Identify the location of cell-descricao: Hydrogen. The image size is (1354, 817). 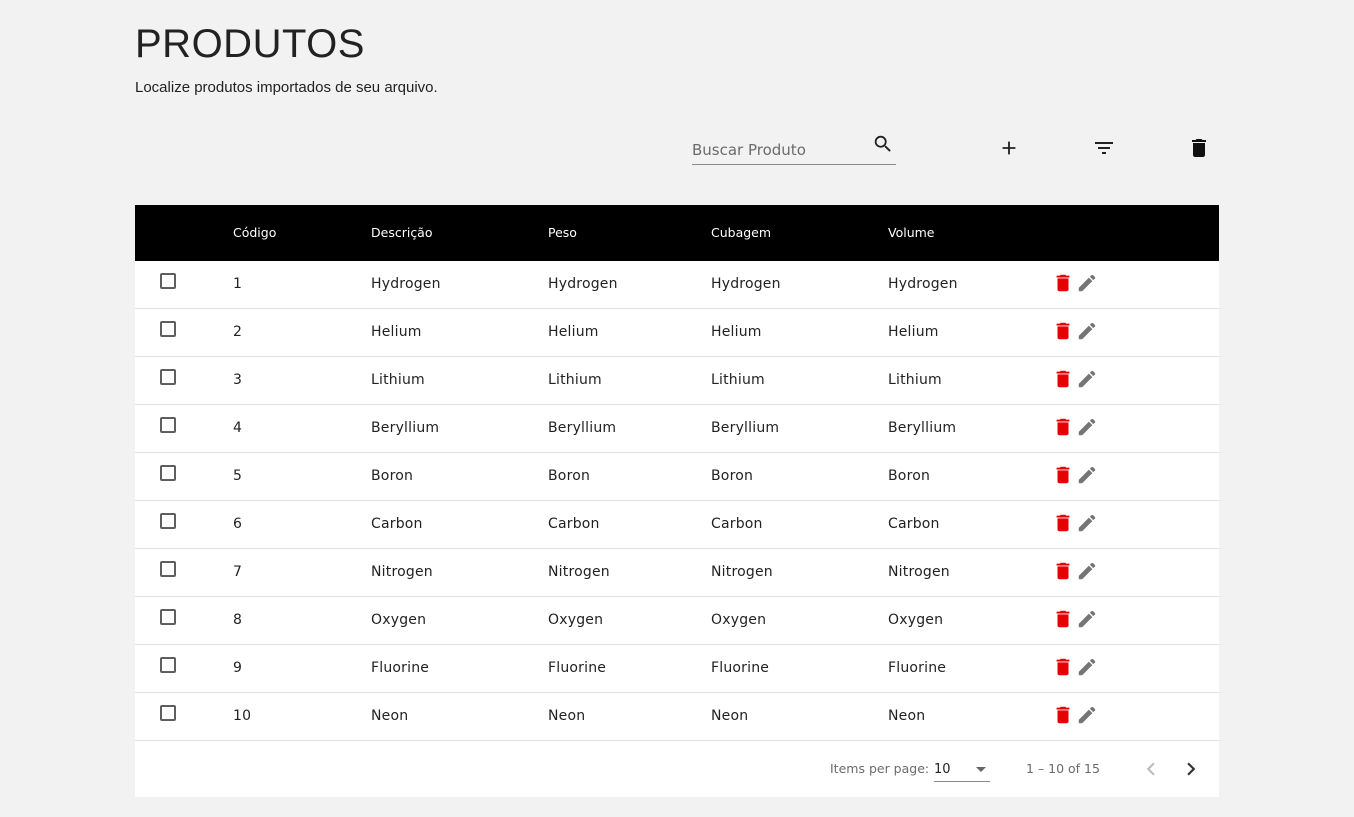
(406, 284).